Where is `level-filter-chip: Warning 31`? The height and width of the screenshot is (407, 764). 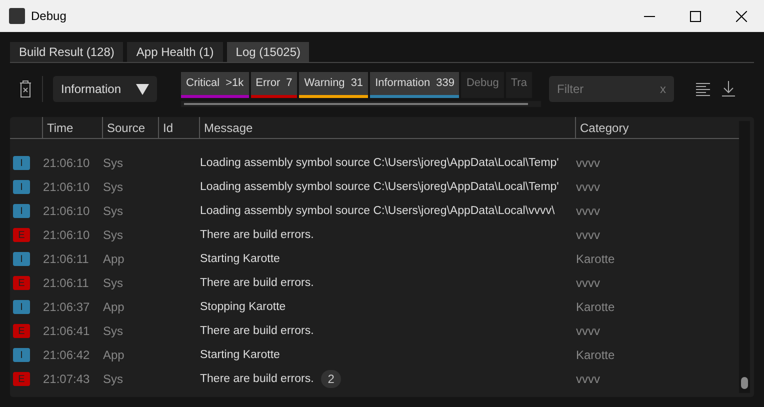
level-filter-chip: Warning 31 is located at coordinates (333, 85).